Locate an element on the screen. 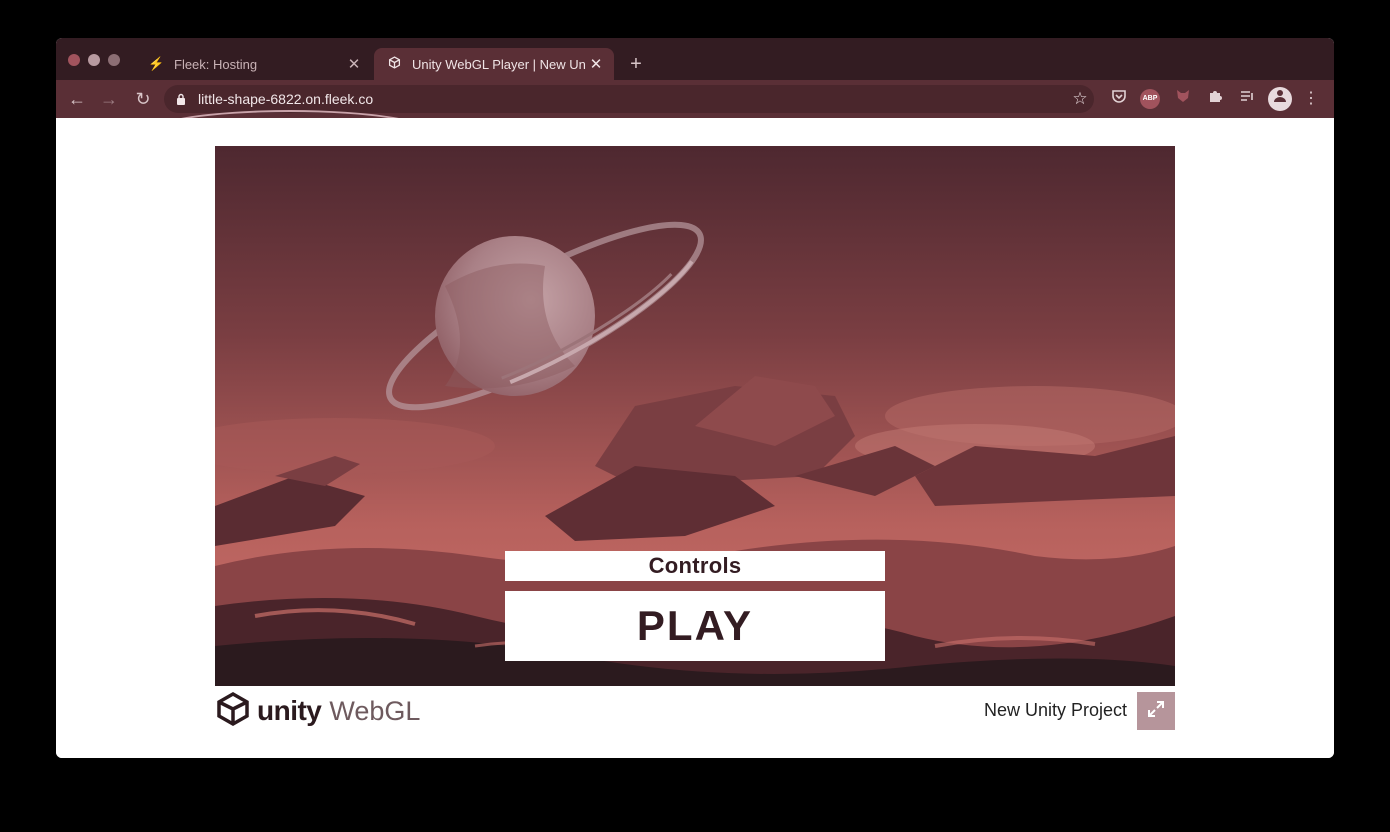 The height and width of the screenshot is (832, 1390). new-tab-button: + is located at coordinates (636, 64).